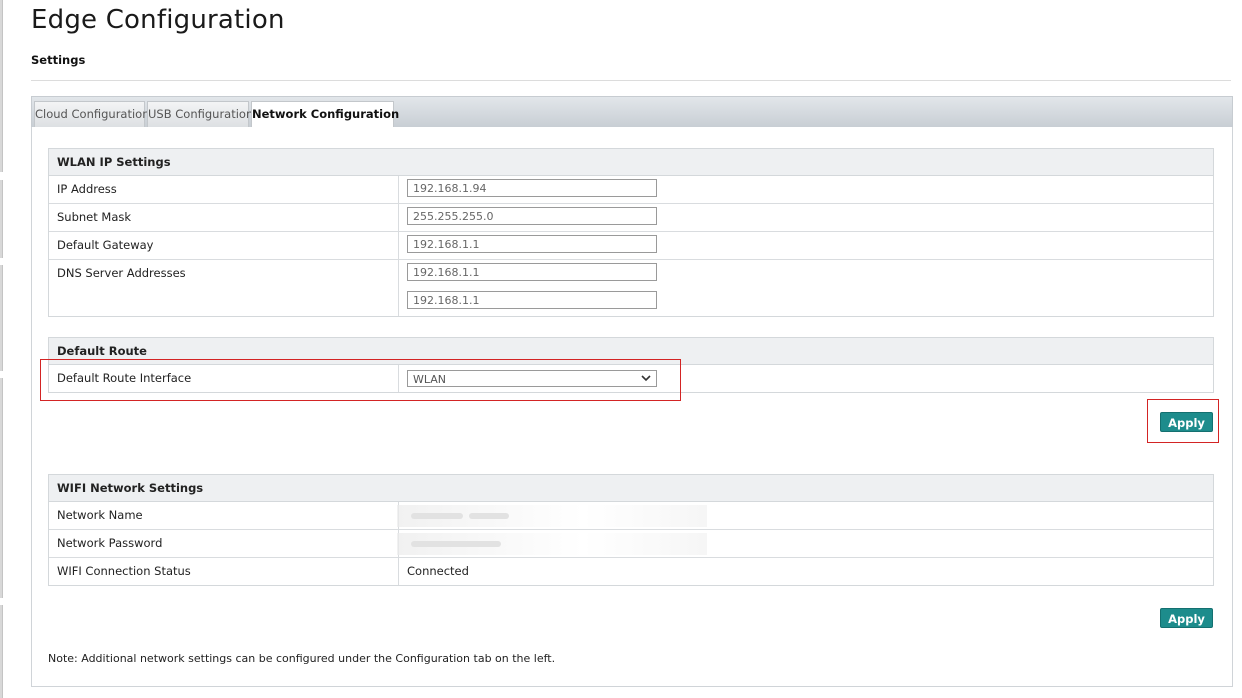 This screenshot has height=698, width=1242. I want to click on network-name-row: Network Name, so click(631, 516).